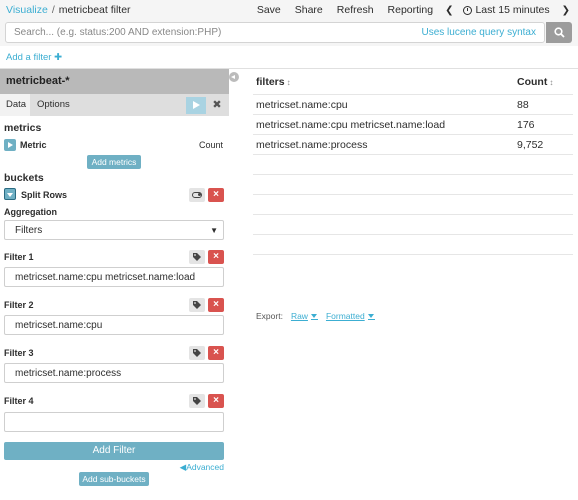 Image resolution: width=578 pixels, height=500 pixels. I want to click on search-button, so click(559, 32).